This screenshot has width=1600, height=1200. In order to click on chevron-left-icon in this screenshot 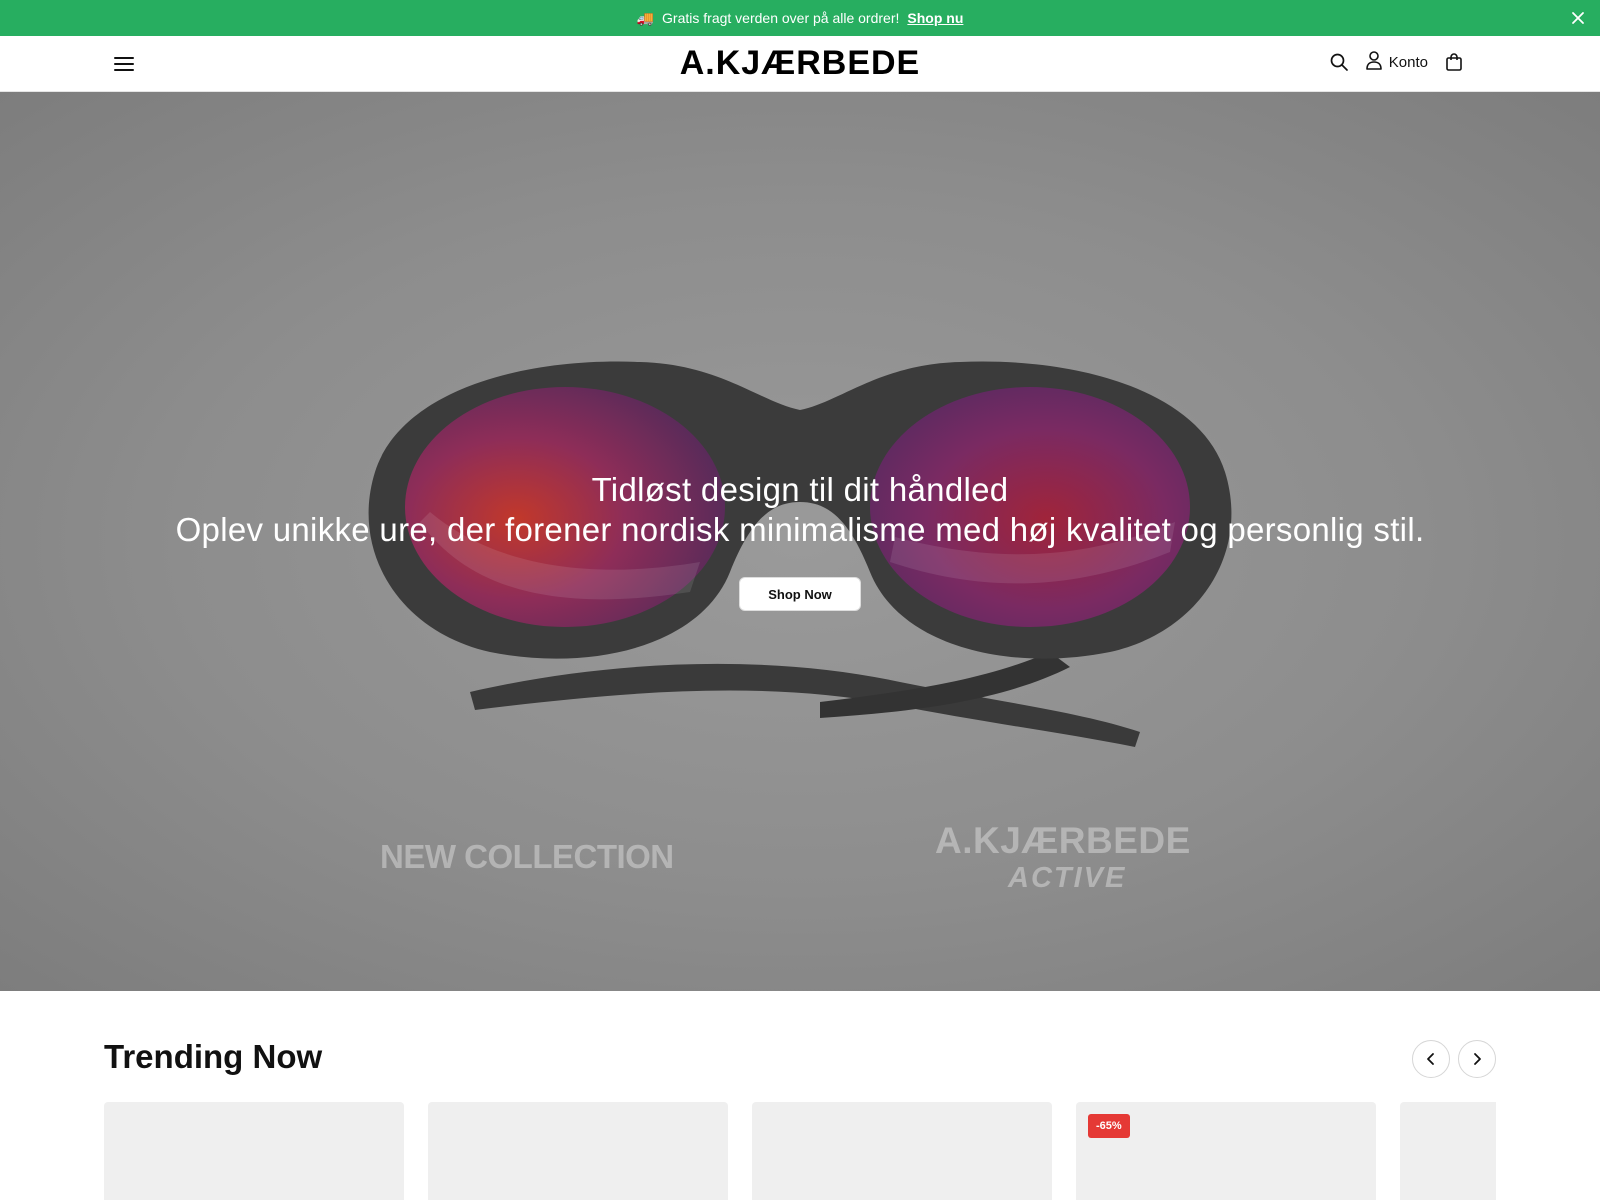, I will do `click(1430, 1059)`.